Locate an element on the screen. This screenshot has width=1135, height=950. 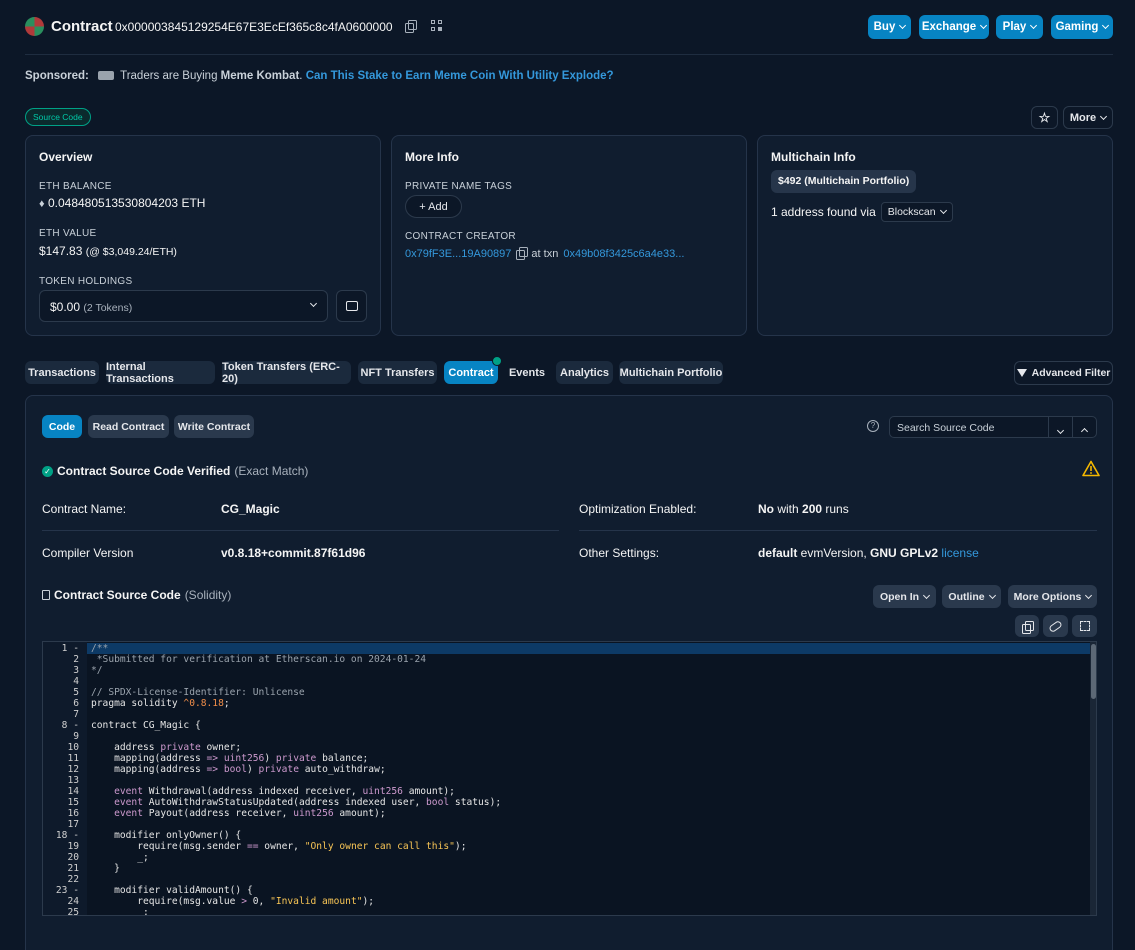
star-icon: ☆ is located at coordinates (1044, 117).